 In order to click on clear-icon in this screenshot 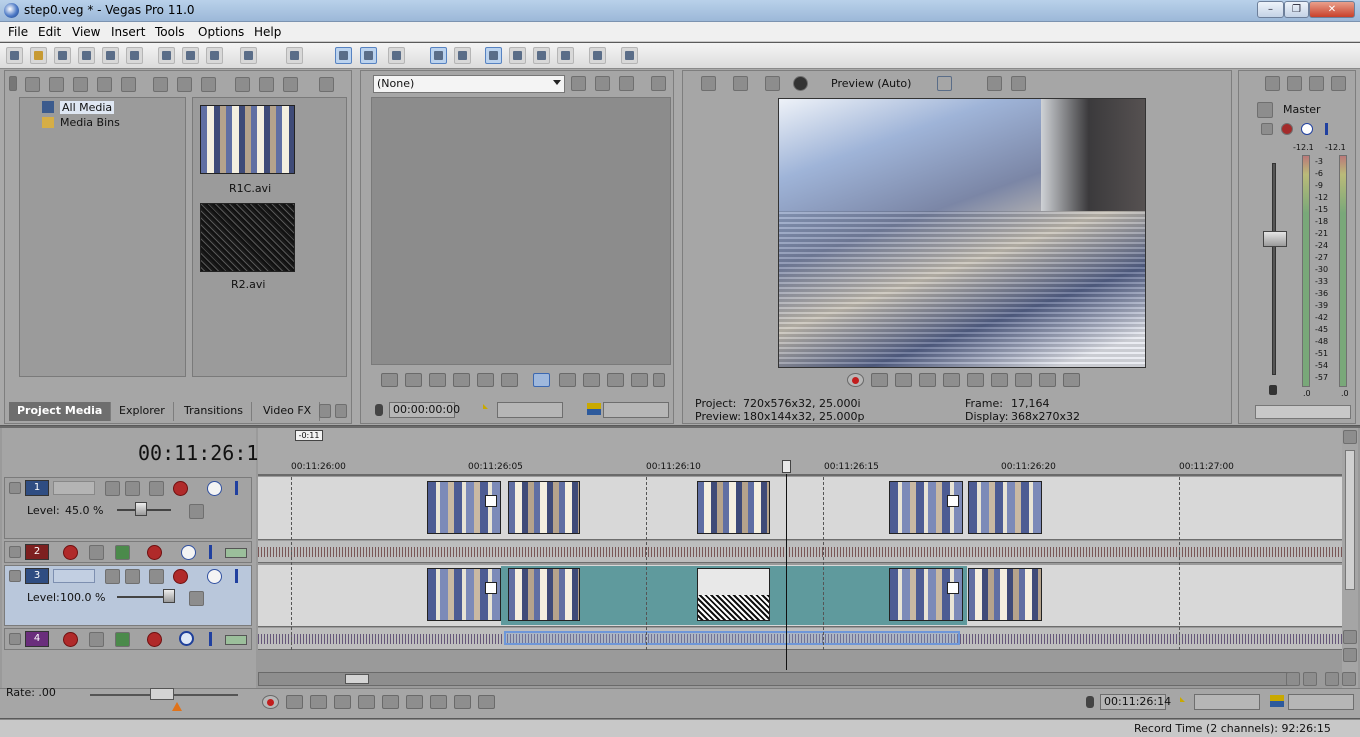, I will do `click(626, 83)`.